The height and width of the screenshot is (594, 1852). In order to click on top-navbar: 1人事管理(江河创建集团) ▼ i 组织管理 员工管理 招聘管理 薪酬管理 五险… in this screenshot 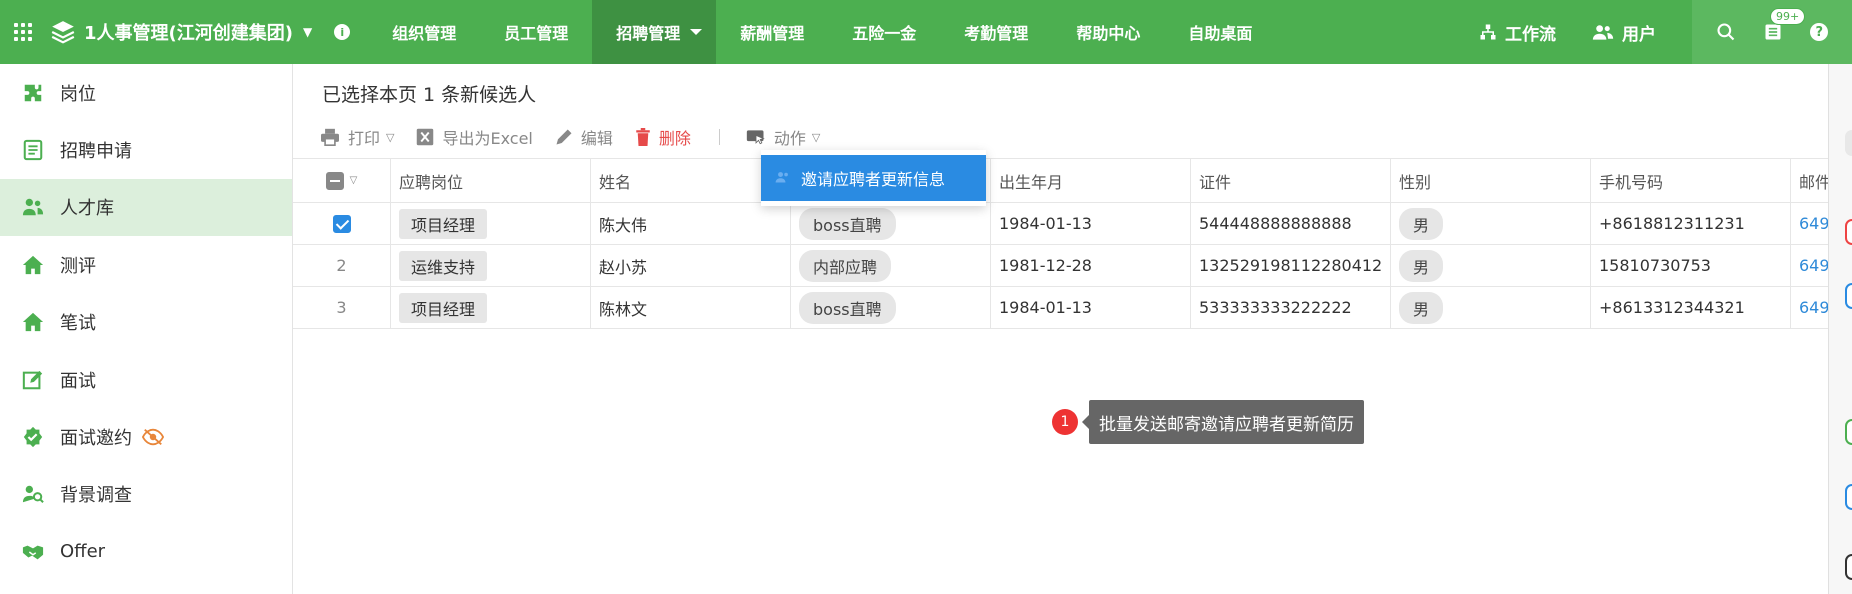, I will do `click(926, 32)`.